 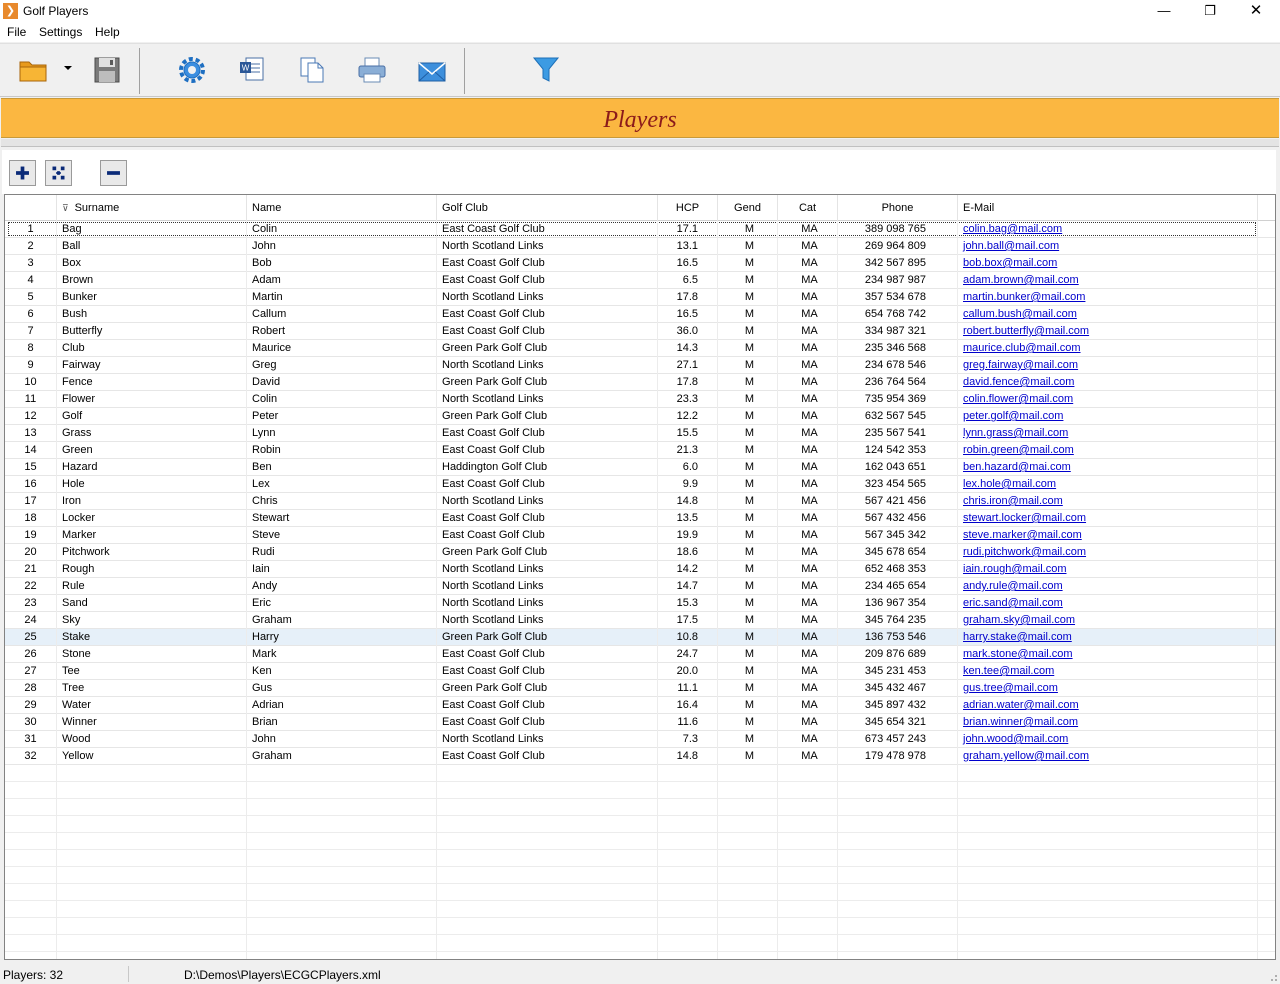 I want to click on cell-email: martin.bunker@mail.com, so click(x=1108, y=297).